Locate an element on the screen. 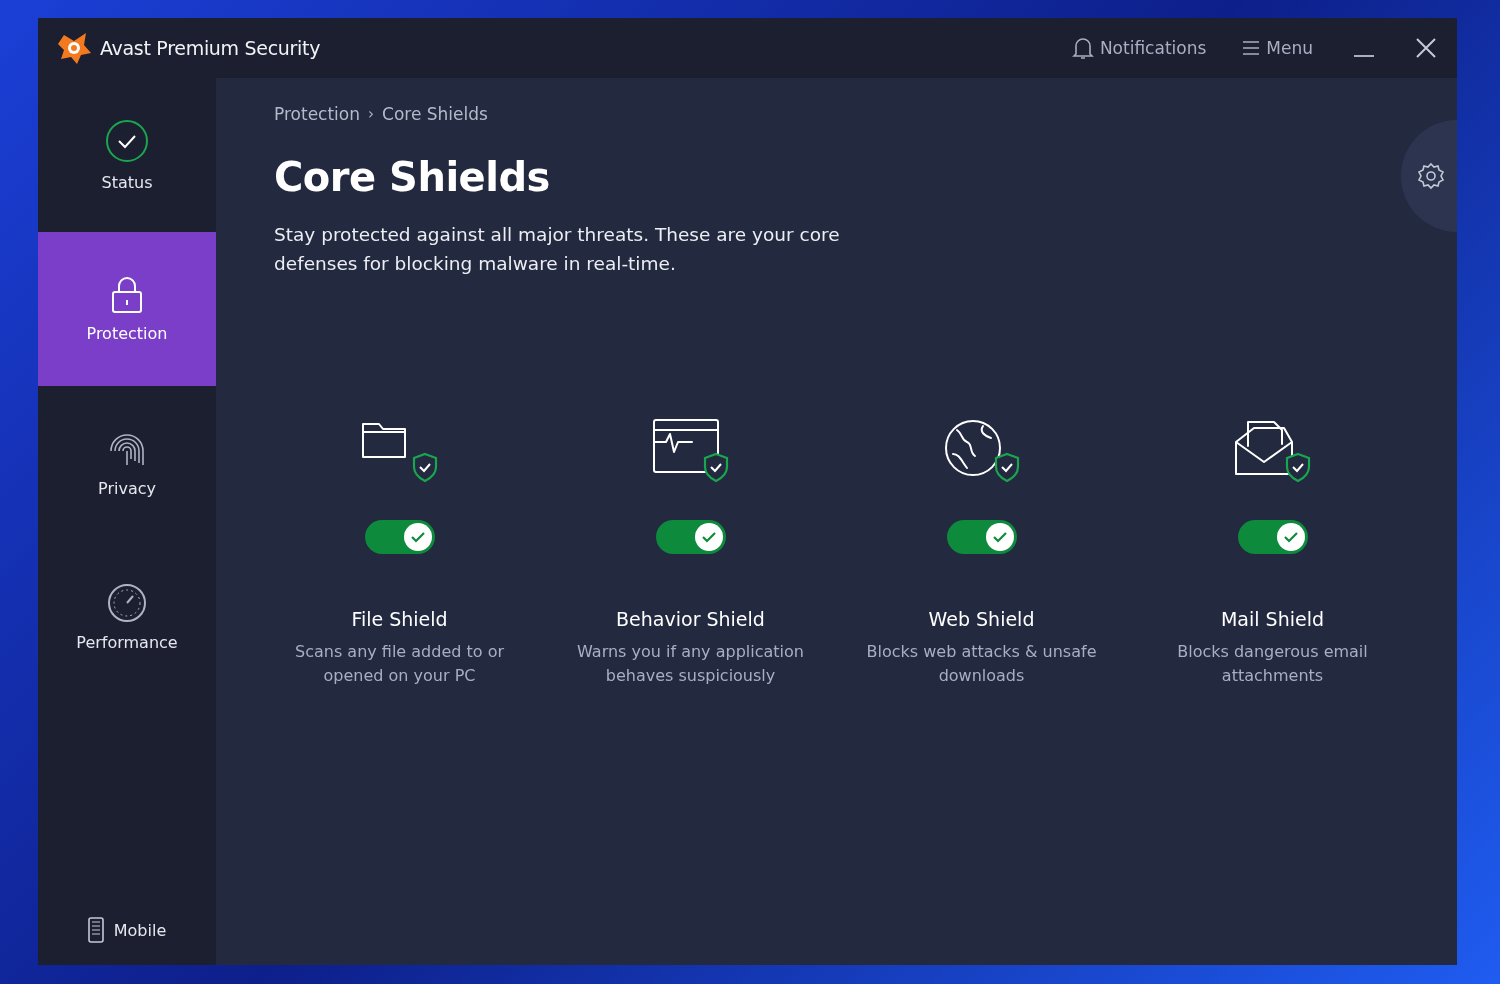 This screenshot has height=984, width=1500. minimize-icon is located at coordinates (1364, 56).